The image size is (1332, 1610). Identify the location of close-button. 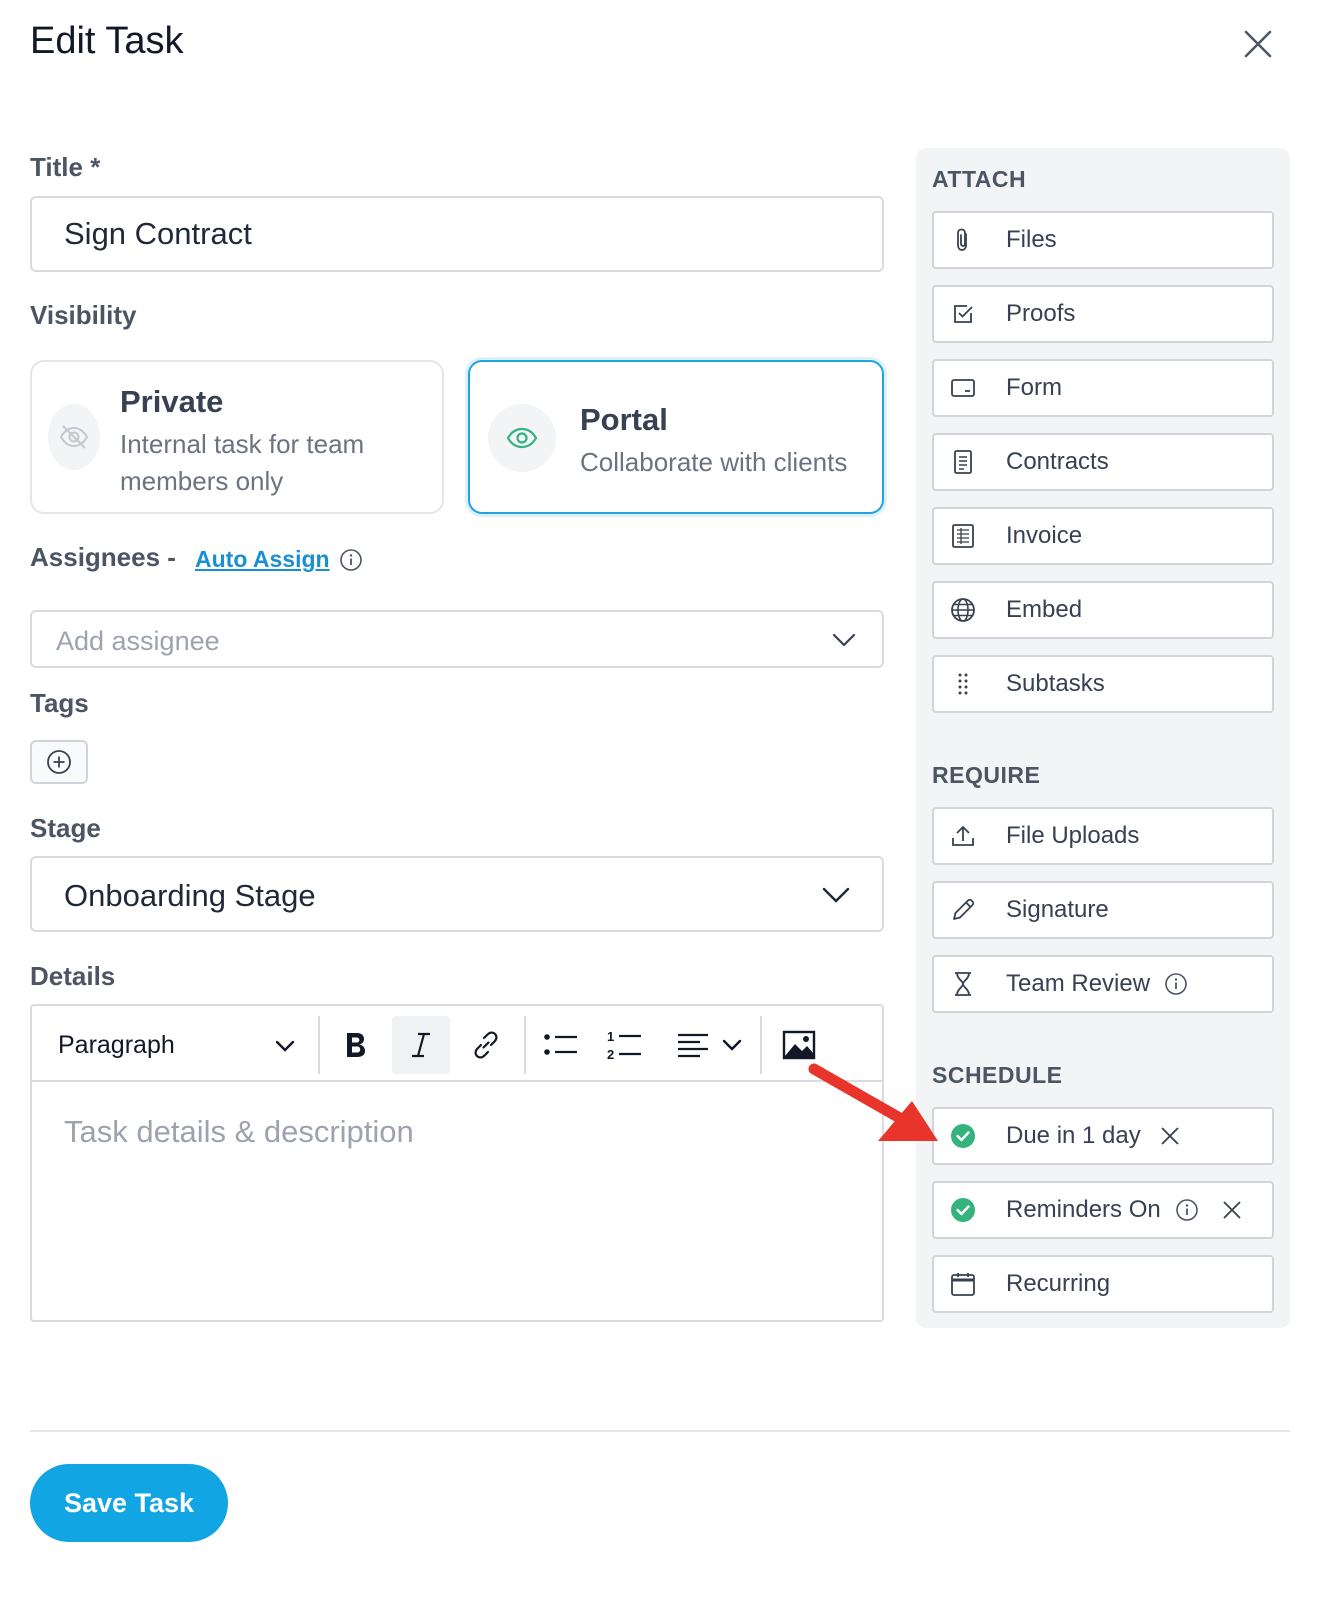
(1258, 44).